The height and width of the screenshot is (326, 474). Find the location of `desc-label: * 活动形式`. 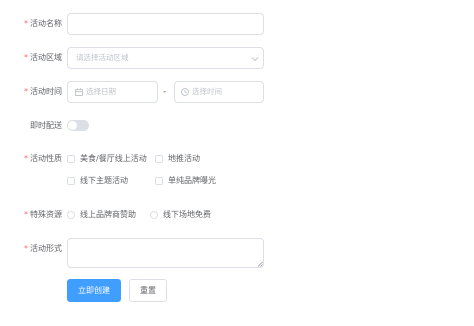

desc-label: * 活动形式 is located at coordinates (43, 249).